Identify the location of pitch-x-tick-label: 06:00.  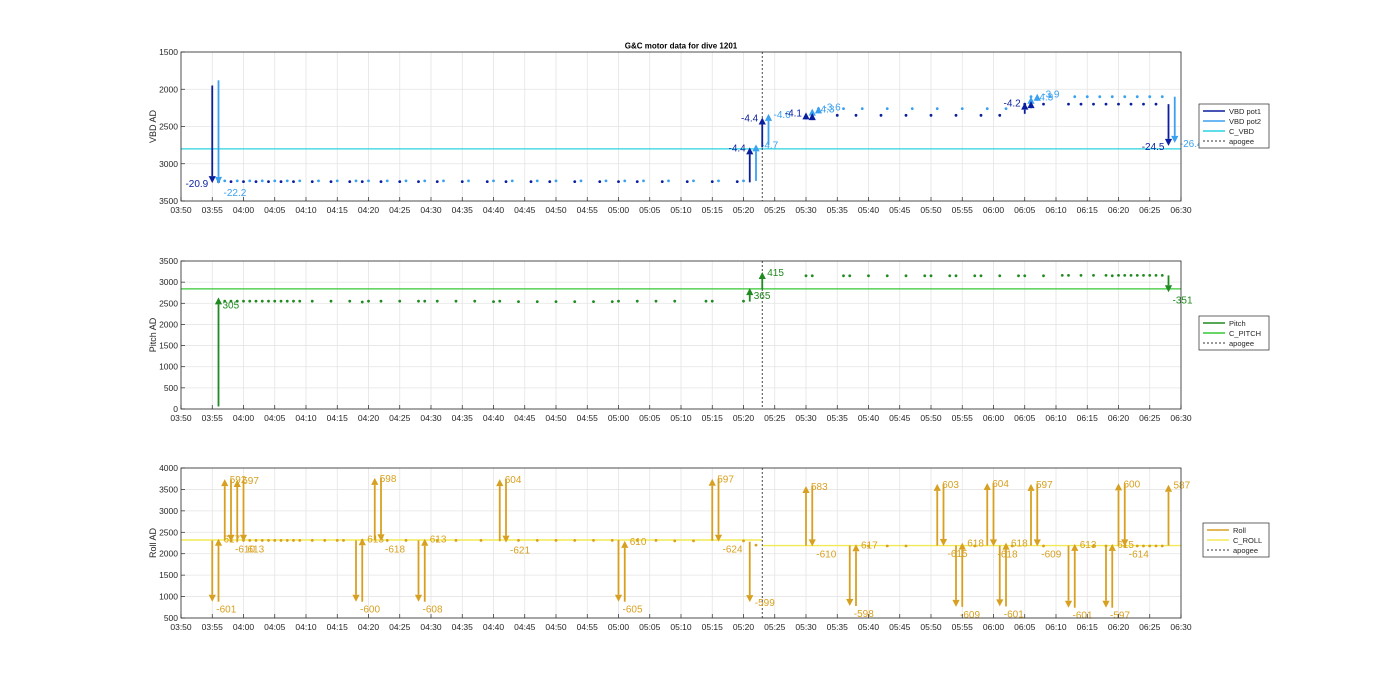
(994, 418).